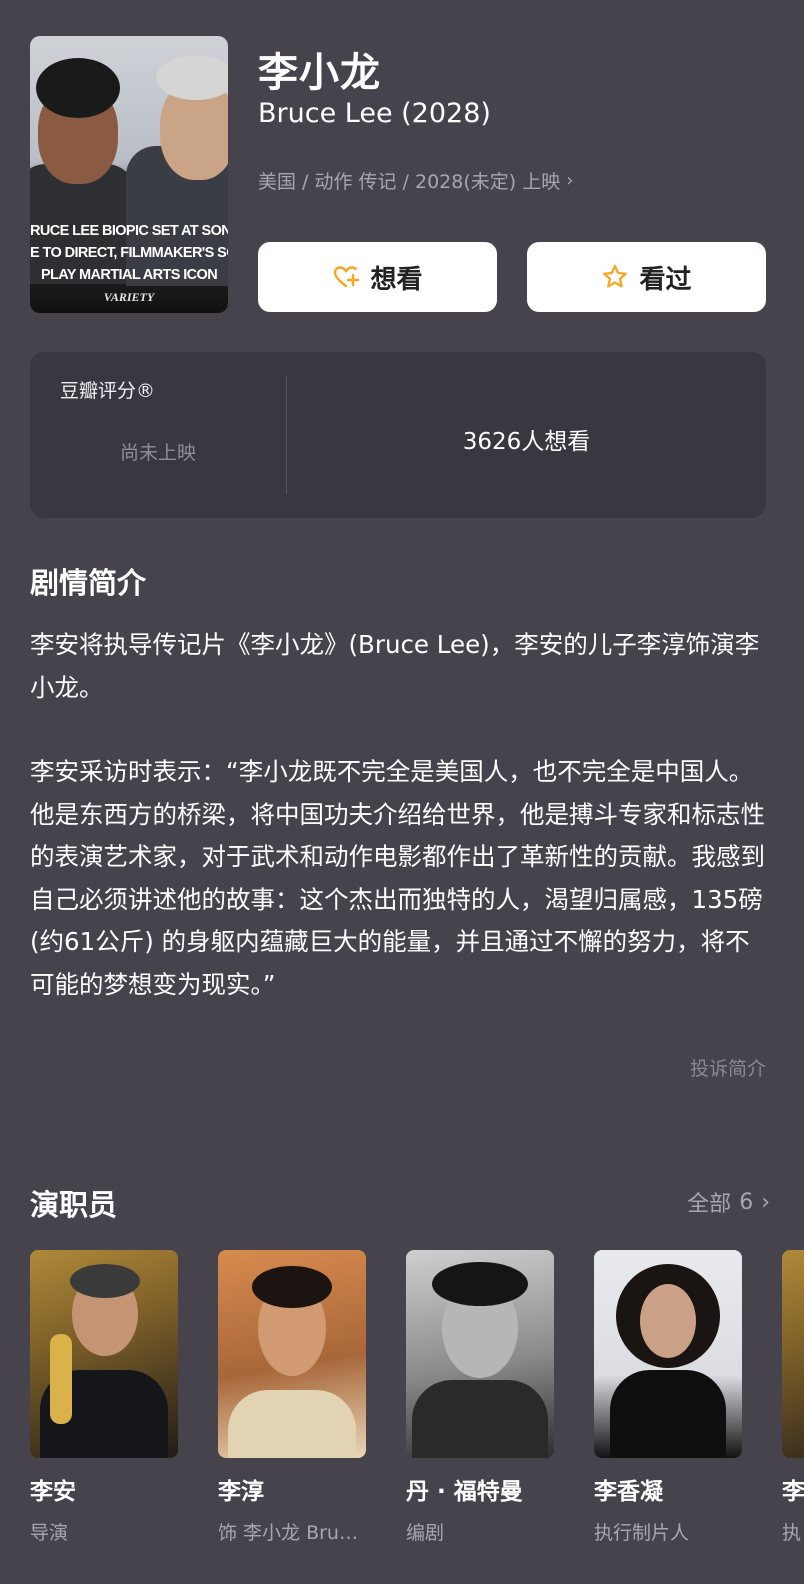 The image size is (804, 1584). What do you see at coordinates (396, 279) in the screenshot?
I see `want-label: 想看` at bounding box center [396, 279].